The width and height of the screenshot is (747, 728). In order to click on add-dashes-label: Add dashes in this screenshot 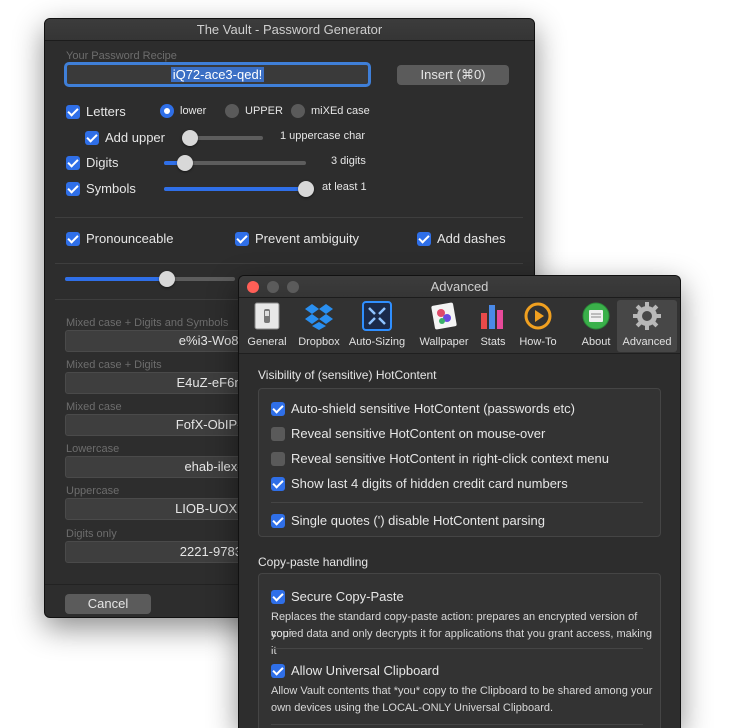, I will do `click(471, 238)`.